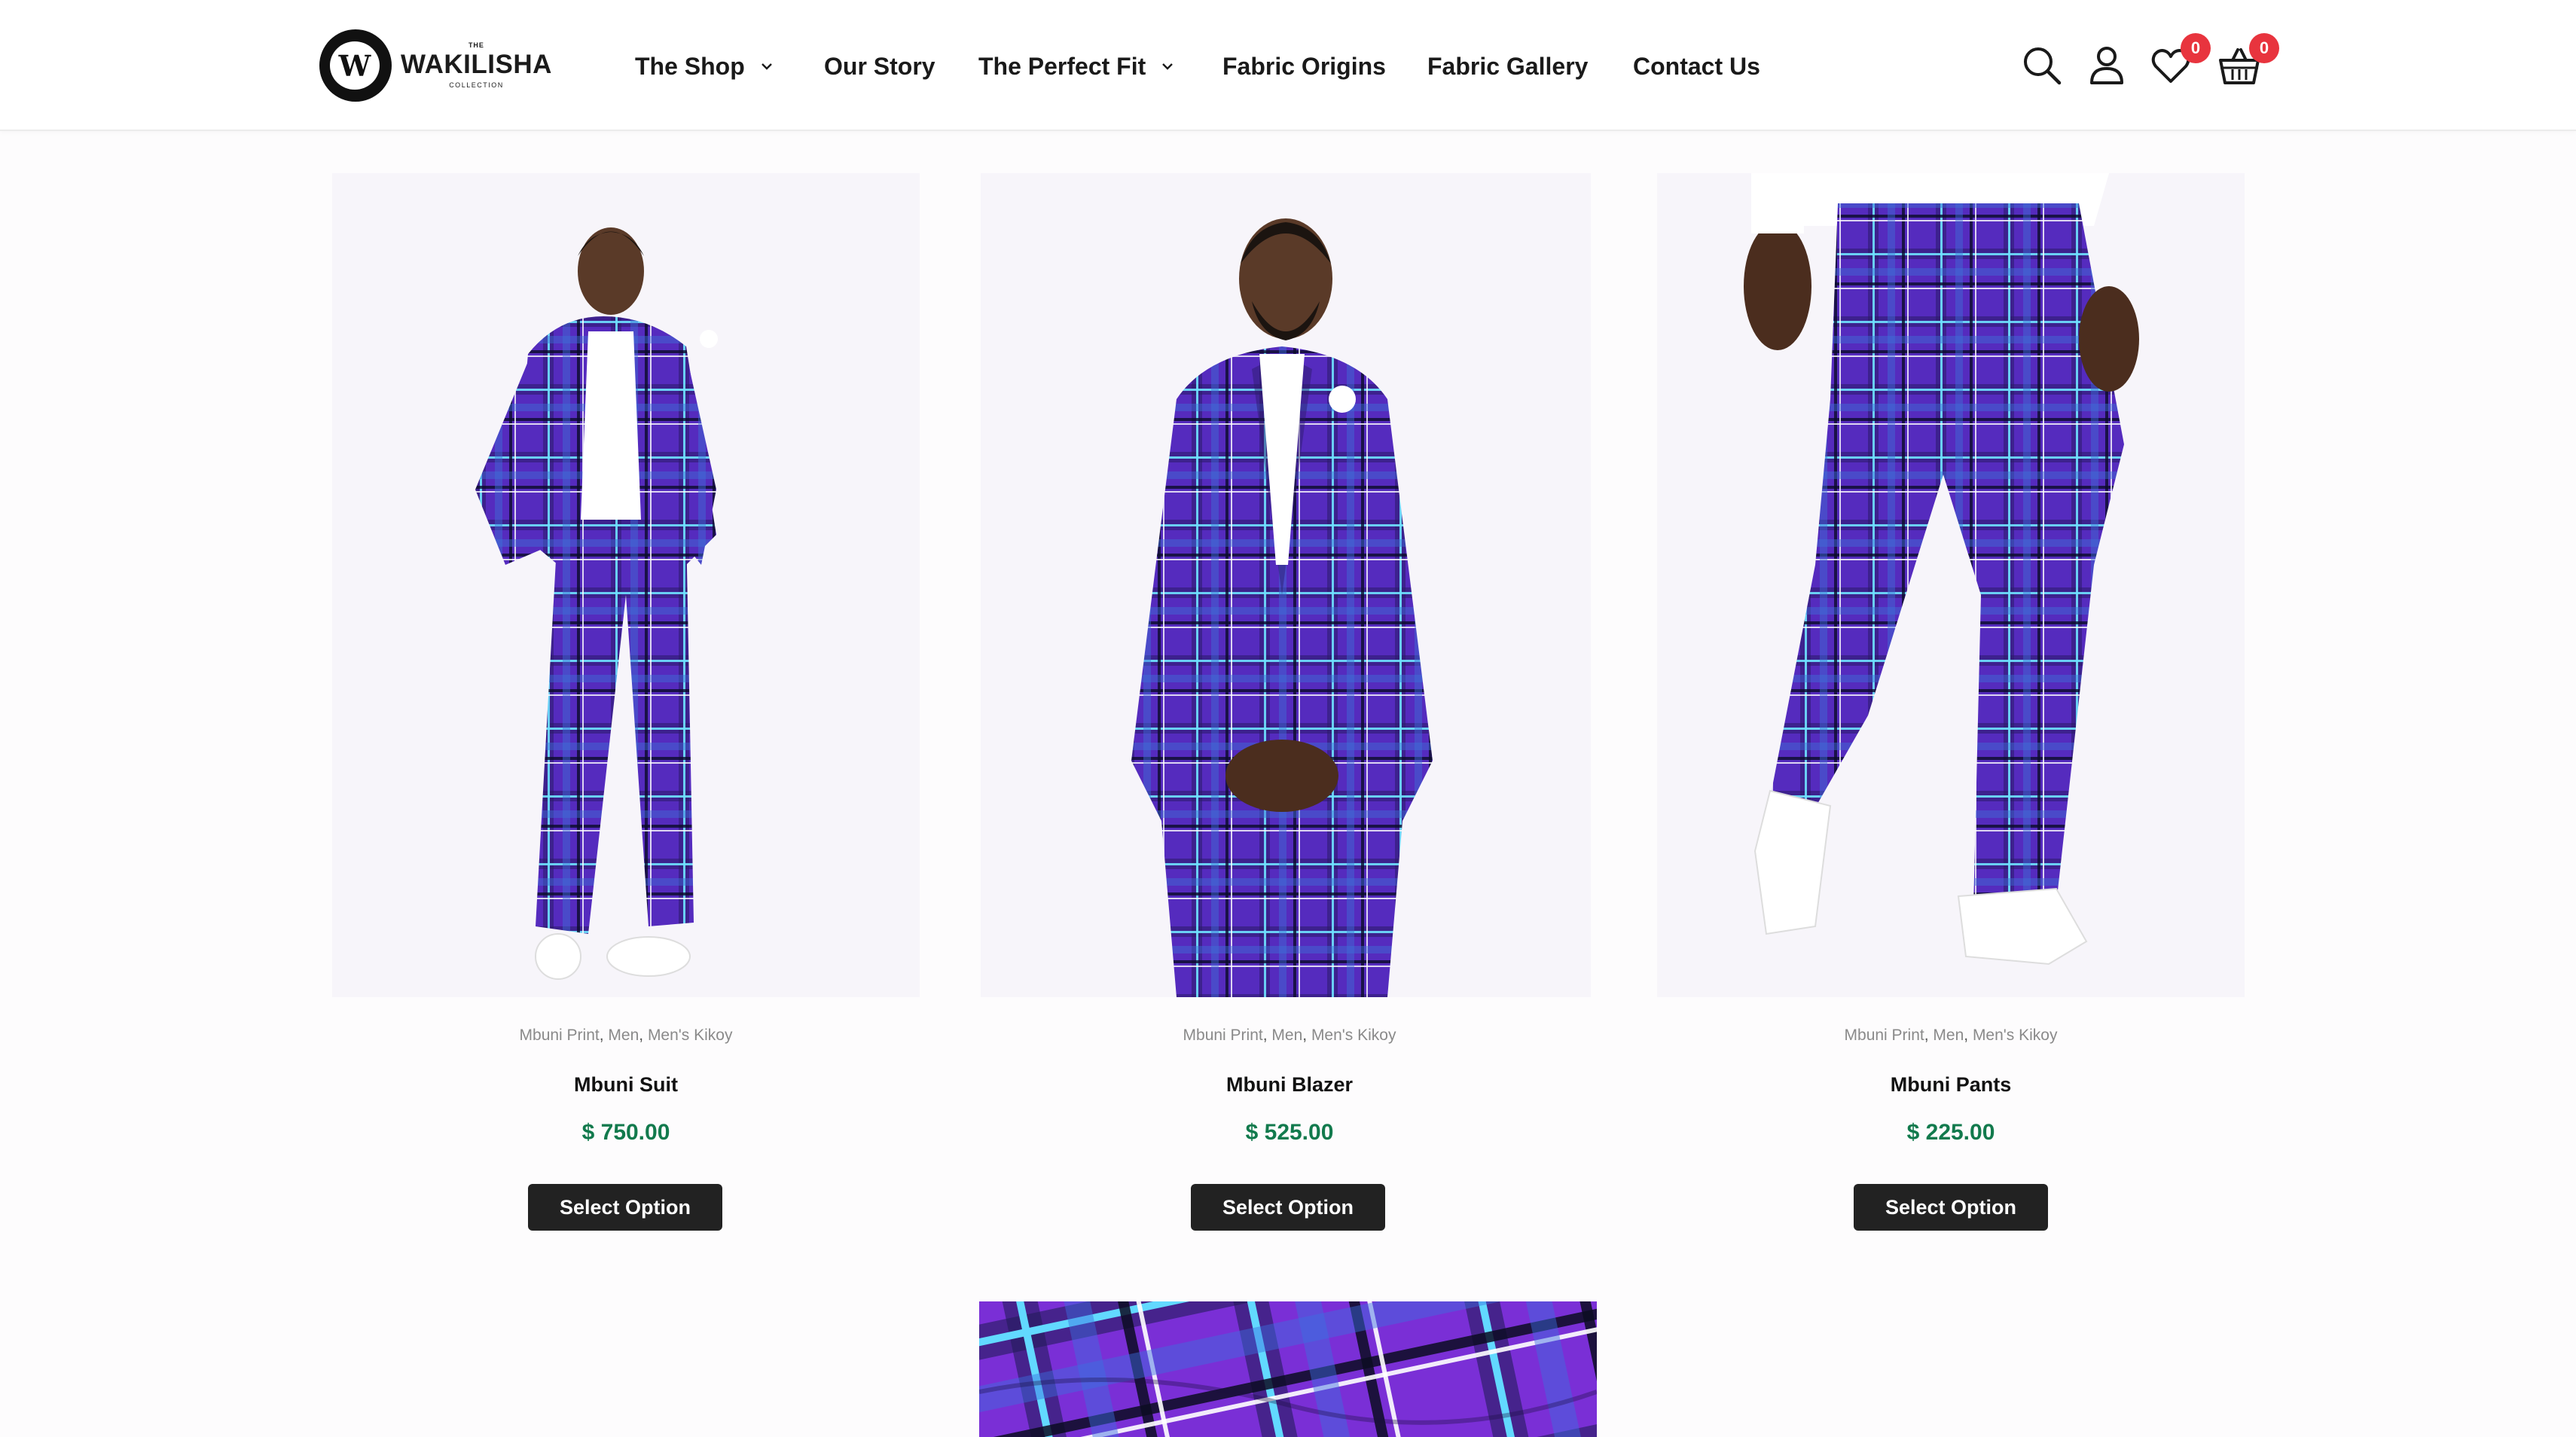 The height and width of the screenshot is (1437, 2576). What do you see at coordinates (1951, 1085) in the screenshot?
I see `product-title: Mbuni Pants` at bounding box center [1951, 1085].